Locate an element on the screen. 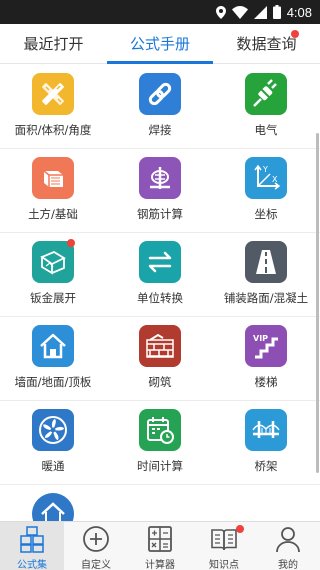 The height and width of the screenshot is (570, 320). grid-item-coordinates: Y X 坐标 is located at coordinates (266, 191).